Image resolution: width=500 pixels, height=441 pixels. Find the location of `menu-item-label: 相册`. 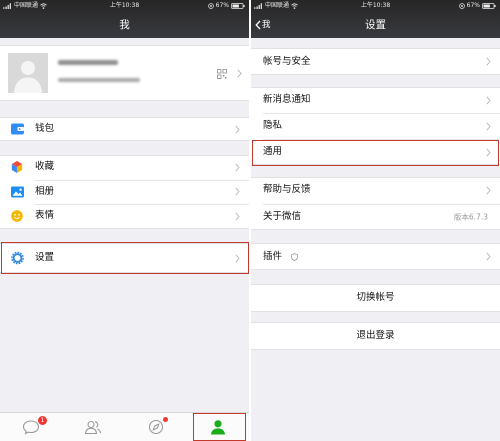

menu-item-label: 相册 is located at coordinates (45, 191).